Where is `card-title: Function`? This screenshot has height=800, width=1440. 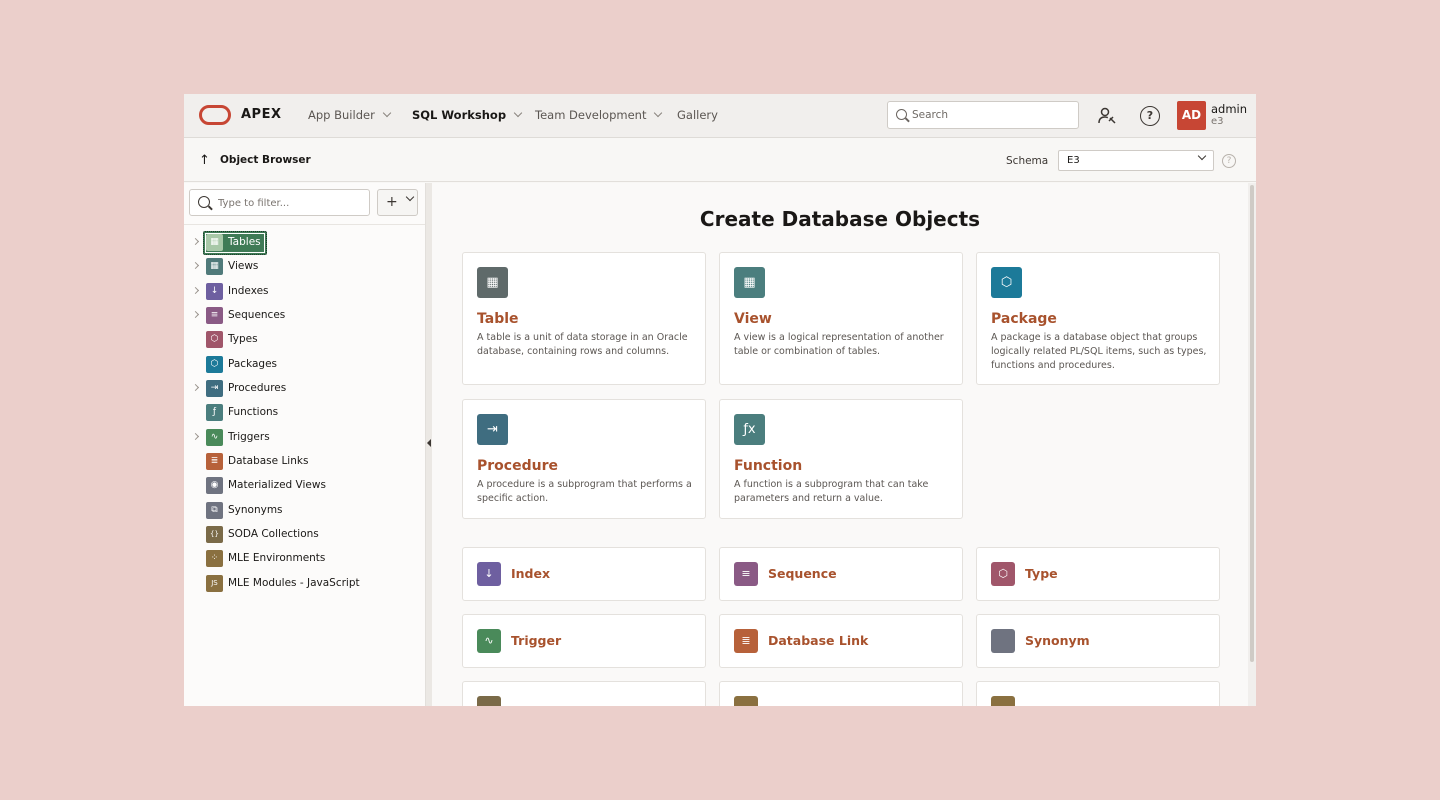 card-title: Function is located at coordinates (768, 466).